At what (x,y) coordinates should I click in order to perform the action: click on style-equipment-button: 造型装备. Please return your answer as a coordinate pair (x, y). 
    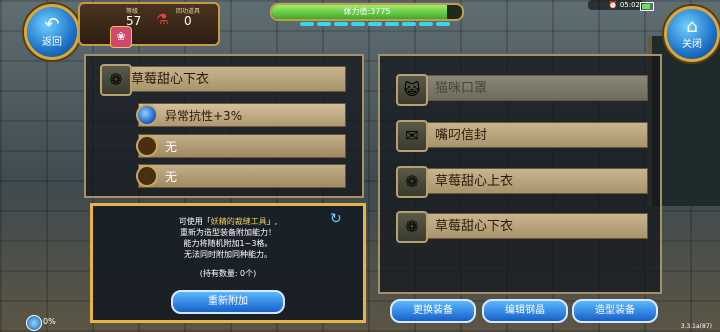
    Looking at the image, I should click on (615, 311).